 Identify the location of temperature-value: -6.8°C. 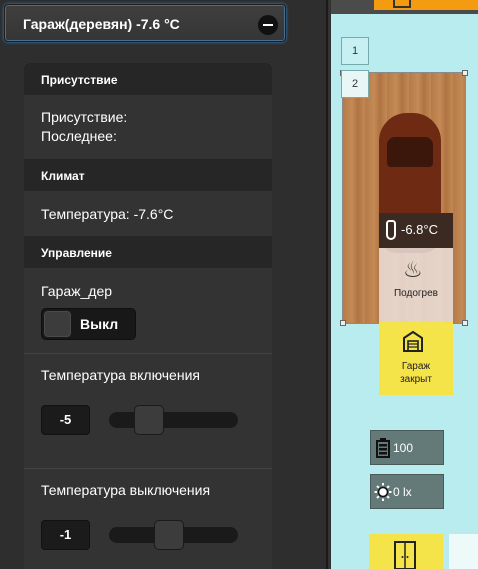
(419, 229).